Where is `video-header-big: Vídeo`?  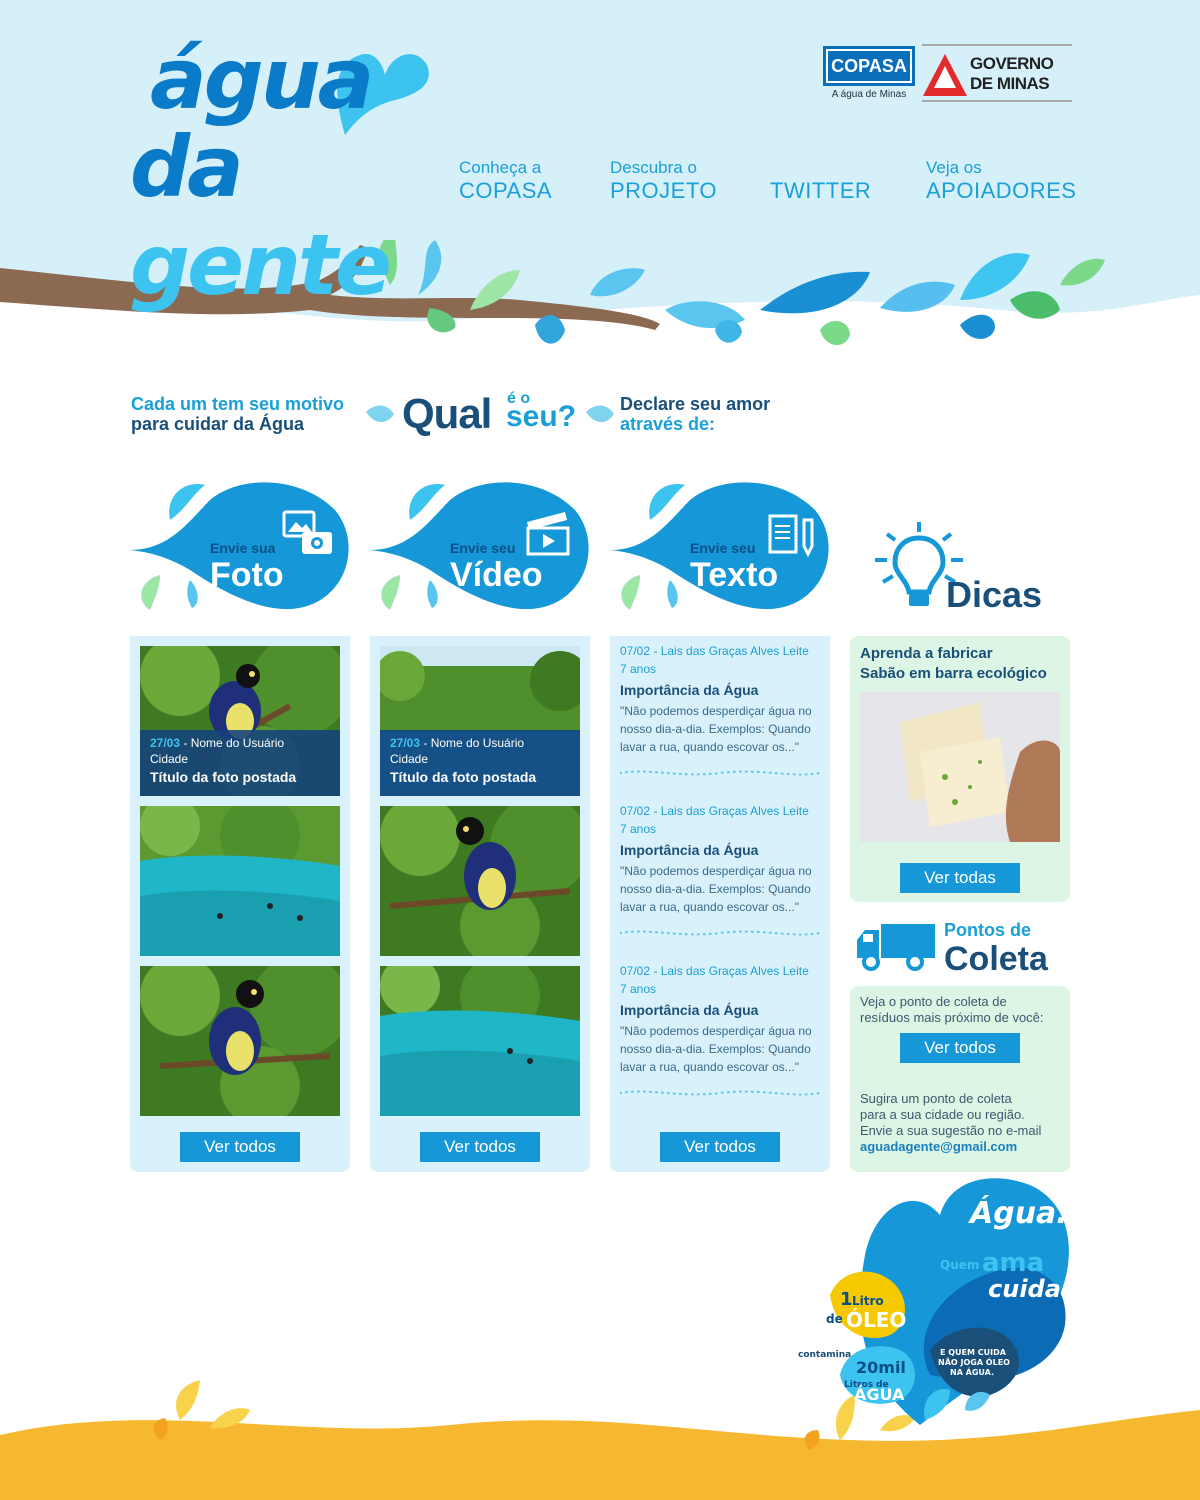 video-header-big: Vídeo is located at coordinates (496, 575).